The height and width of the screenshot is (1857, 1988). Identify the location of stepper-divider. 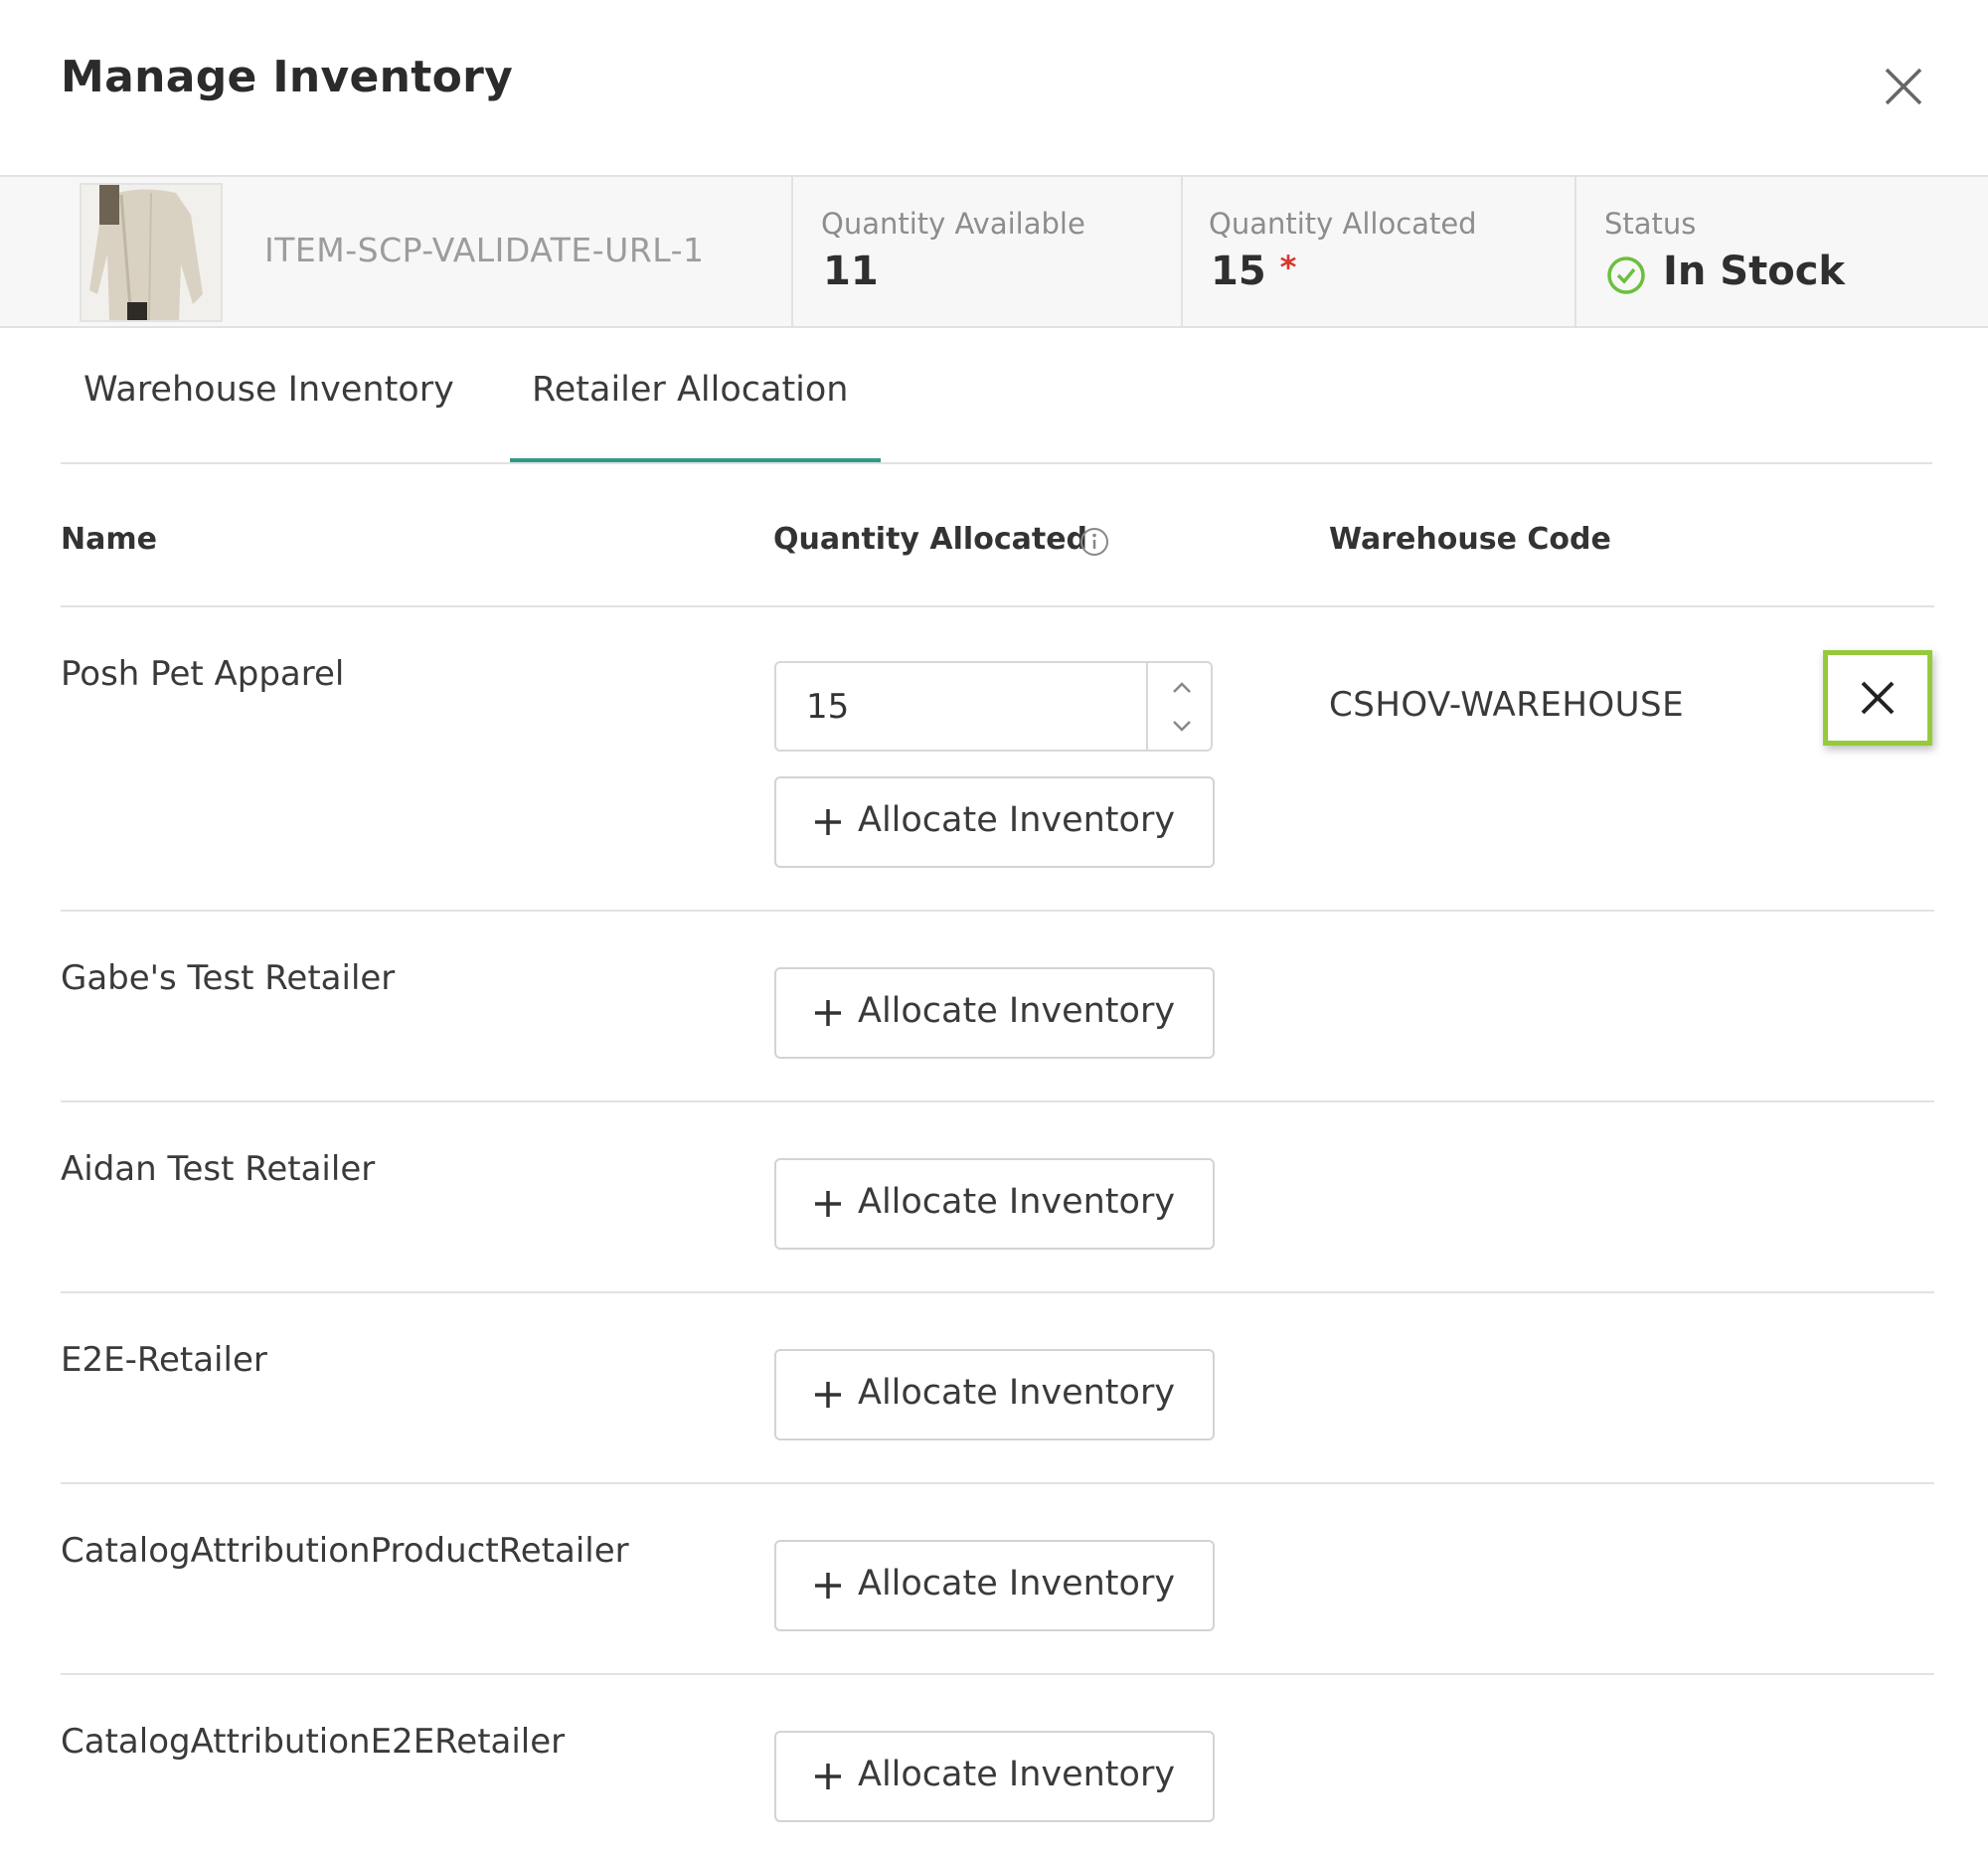
(1147, 706).